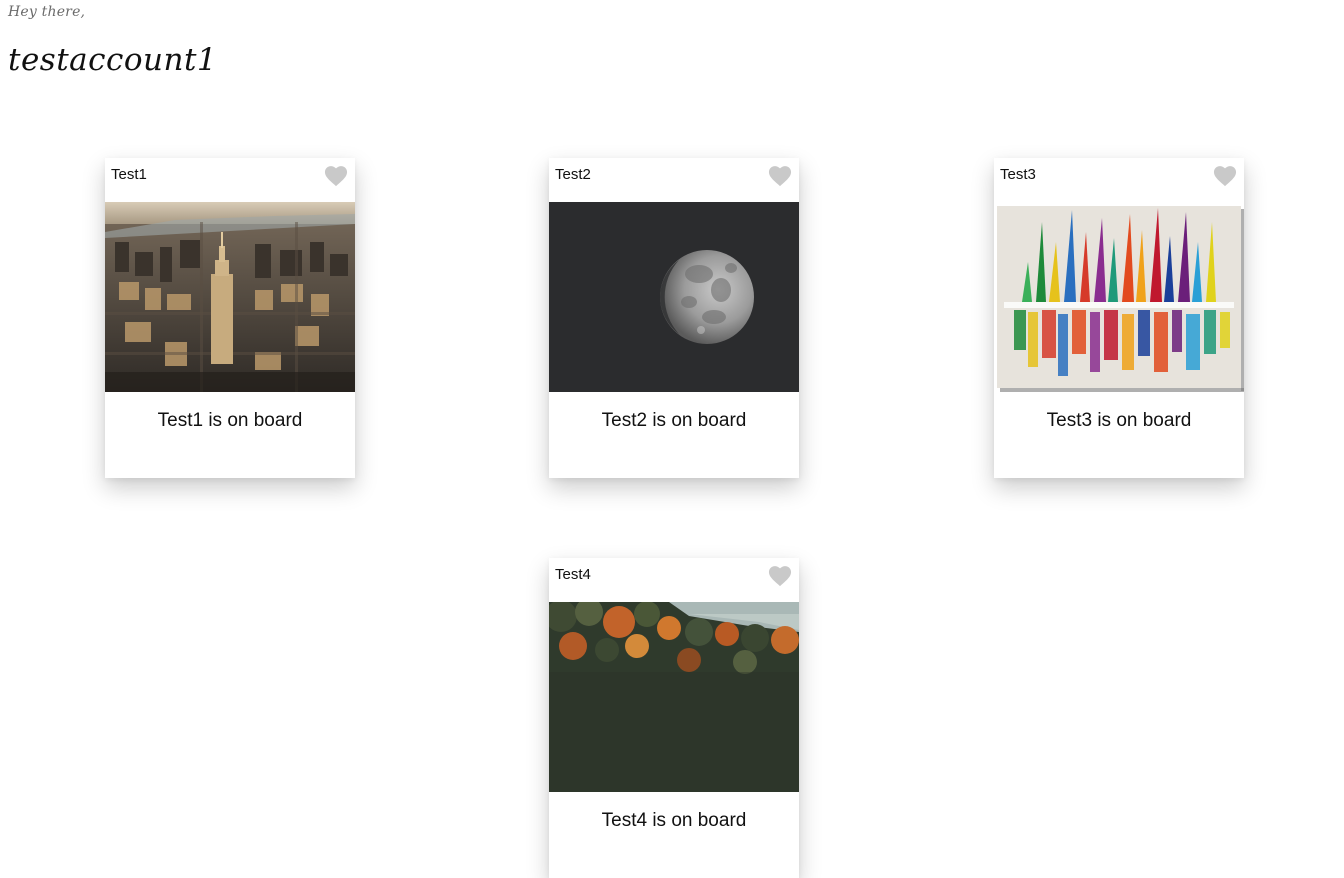 The width and height of the screenshot is (1344, 878). What do you see at coordinates (129, 174) in the screenshot?
I see `card-title: Test1` at bounding box center [129, 174].